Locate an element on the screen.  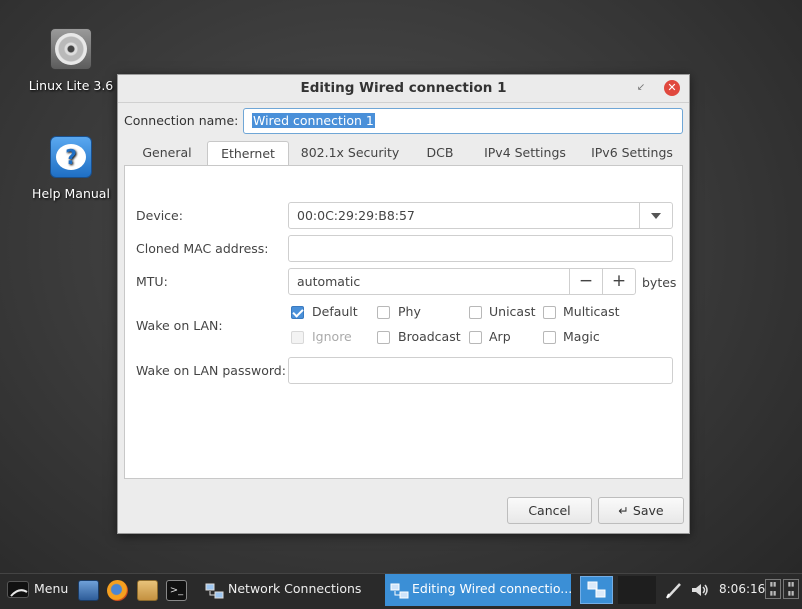
device-combobox: 00:0C:29:29:B8:57 is located at coordinates (480, 215).